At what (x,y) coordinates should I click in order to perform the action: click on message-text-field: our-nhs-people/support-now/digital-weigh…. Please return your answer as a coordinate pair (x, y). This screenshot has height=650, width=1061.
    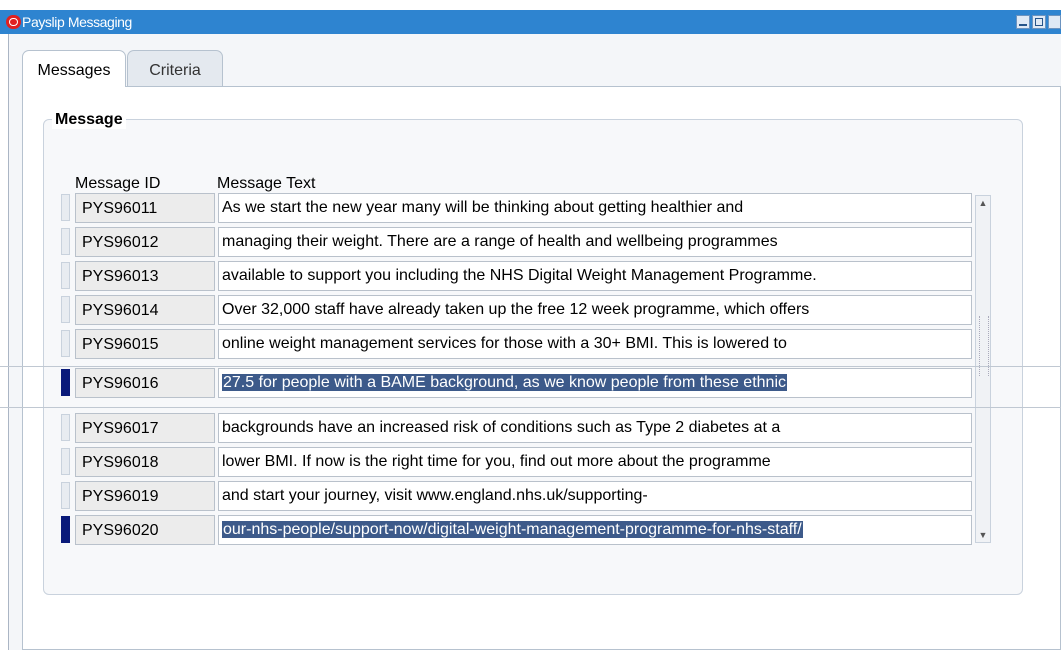
    Looking at the image, I should click on (595, 530).